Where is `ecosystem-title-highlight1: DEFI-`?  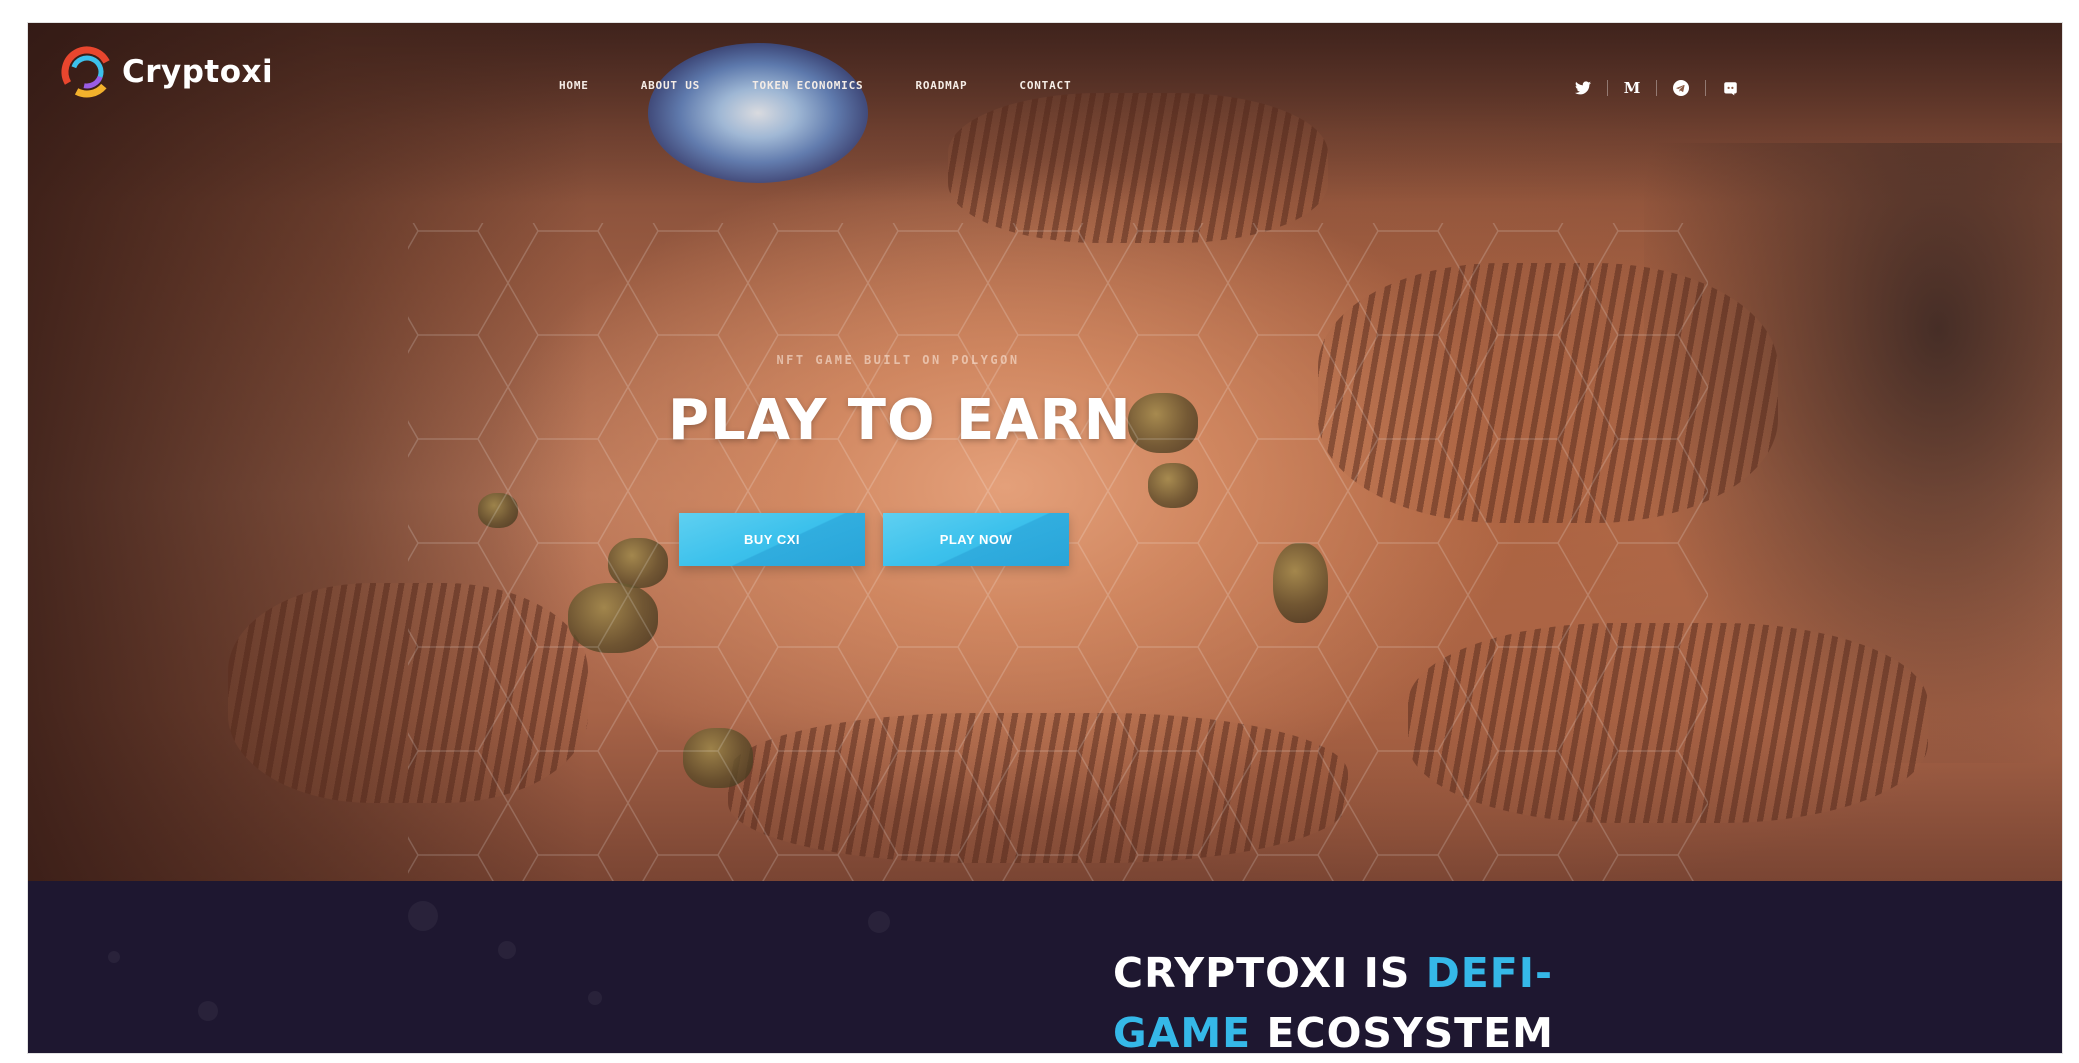 ecosystem-title-highlight1: DEFI- is located at coordinates (1489, 973).